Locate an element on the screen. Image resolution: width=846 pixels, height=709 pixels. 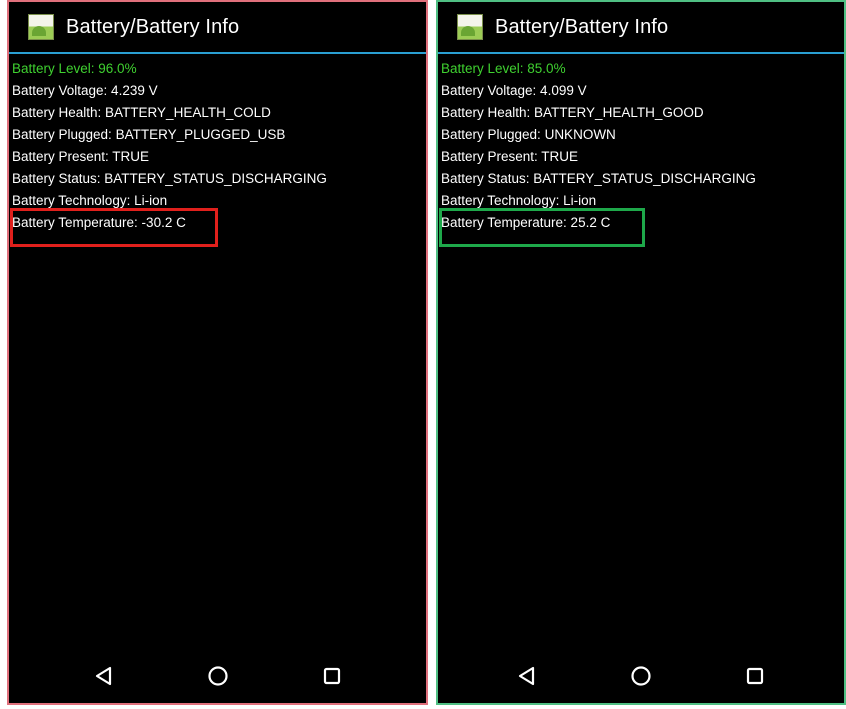
battery-voltage-line: Battery Voltage: 4.099 V is located at coordinates (514, 90).